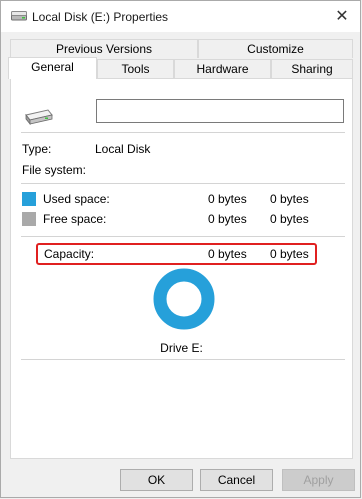 This screenshot has height=499, width=362. What do you see at coordinates (289, 254) in the screenshot?
I see `capacity-size: 0 bytes` at bounding box center [289, 254].